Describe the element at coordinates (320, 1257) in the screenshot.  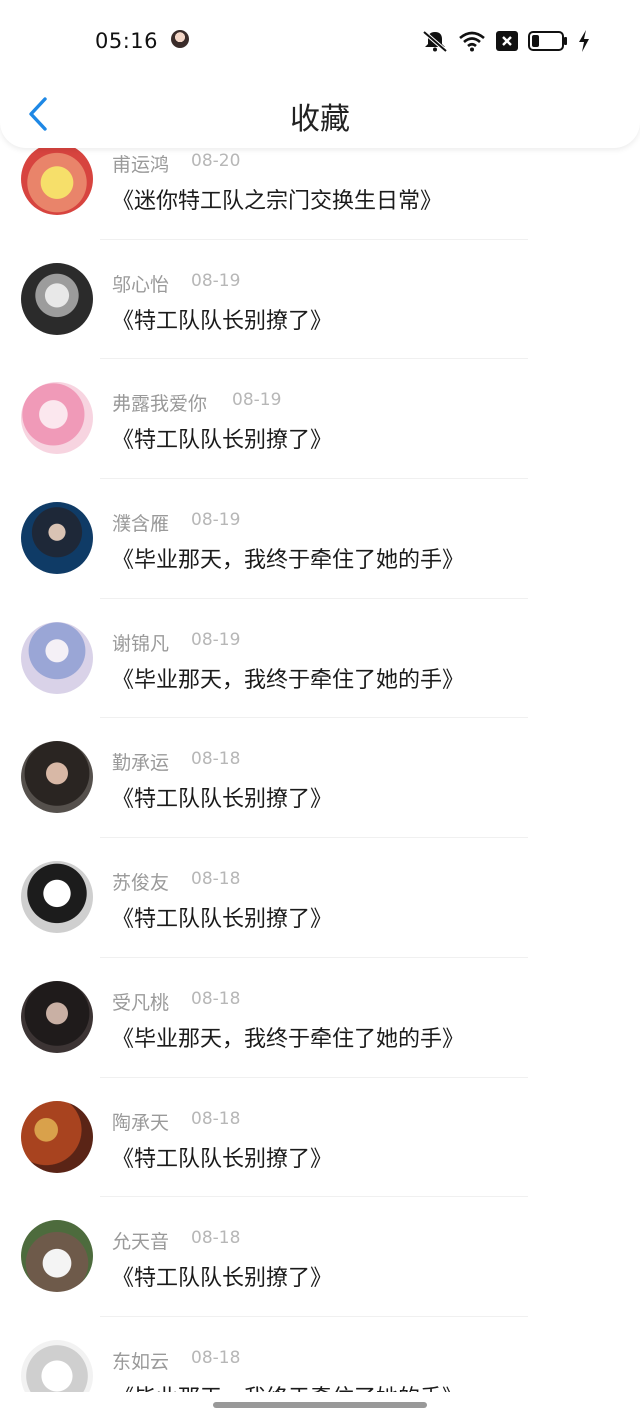
I see `list-item: 允天音 08-18 《特工队队长别撩了》` at that location.